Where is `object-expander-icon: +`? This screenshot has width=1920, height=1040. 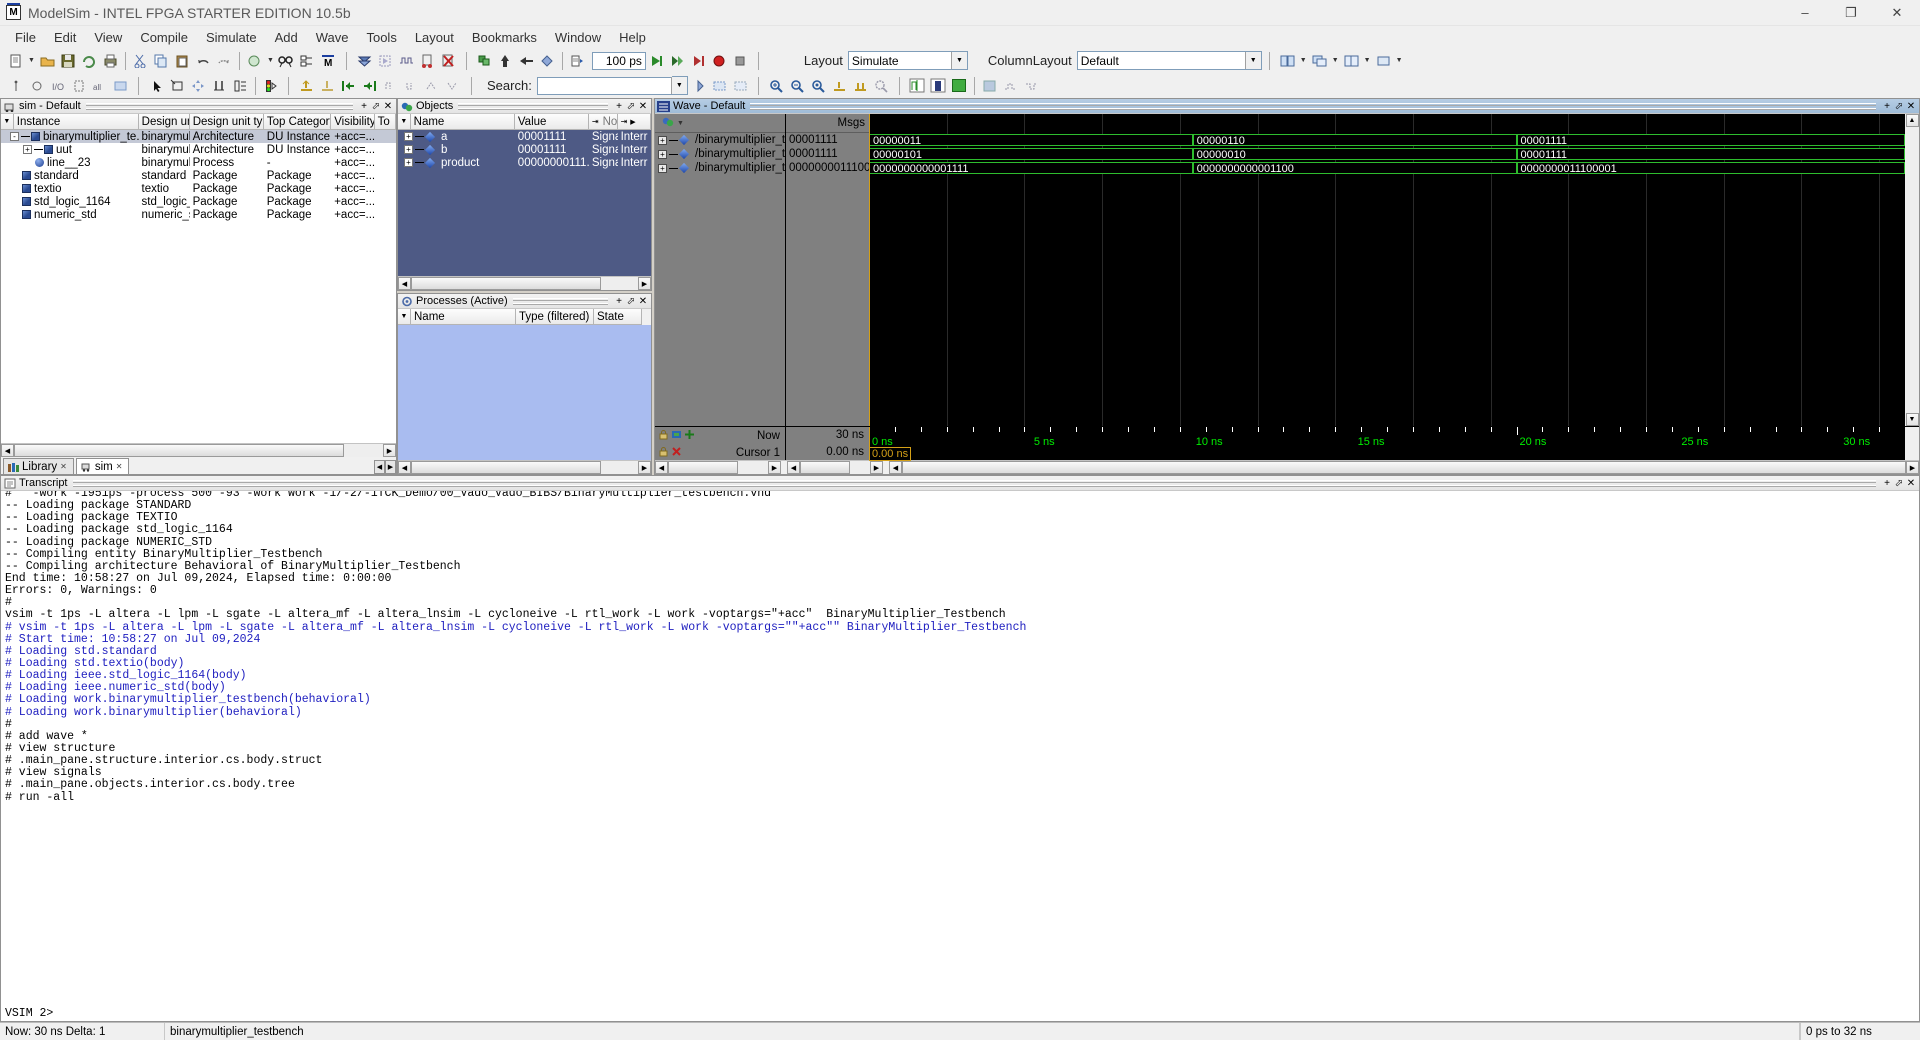
object-expander-icon: + is located at coordinates (408, 149).